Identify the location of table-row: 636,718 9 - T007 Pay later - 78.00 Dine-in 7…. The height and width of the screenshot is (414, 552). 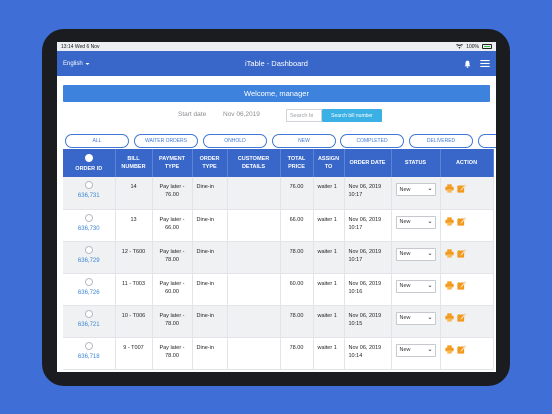
(278, 353).